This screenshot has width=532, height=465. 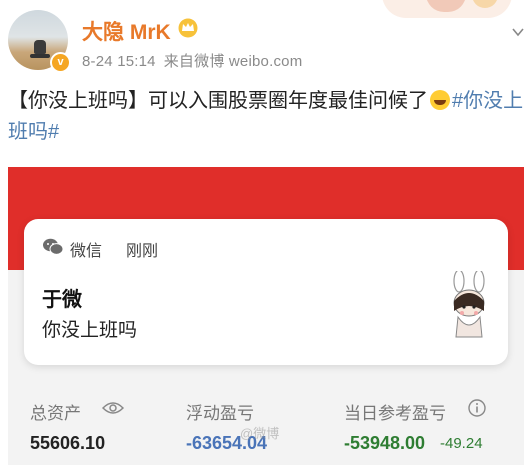 What do you see at coordinates (40, 56) in the screenshot?
I see `avatar-skateboard` at bounding box center [40, 56].